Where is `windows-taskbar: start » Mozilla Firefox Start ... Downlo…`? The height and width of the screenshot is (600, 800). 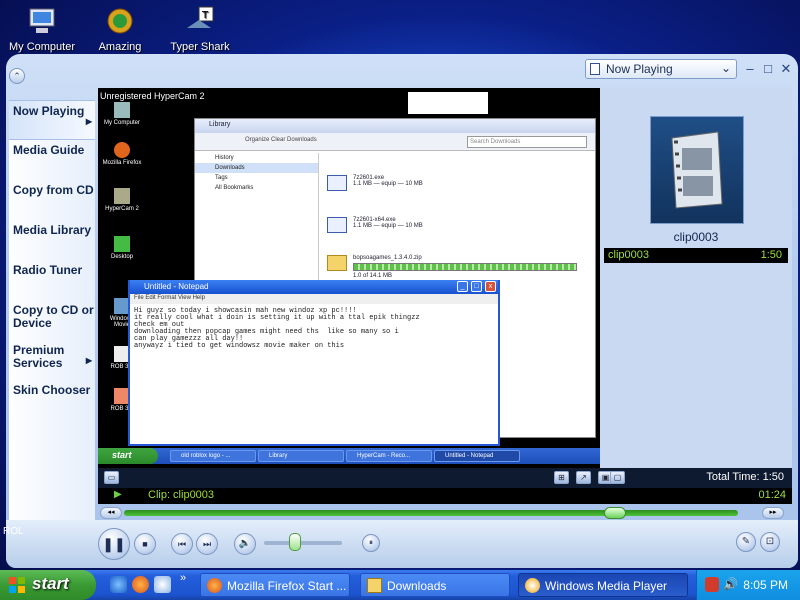 windows-taskbar: start » Mozilla Firefox Start ... Downlo… is located at coordinates (400, 585).